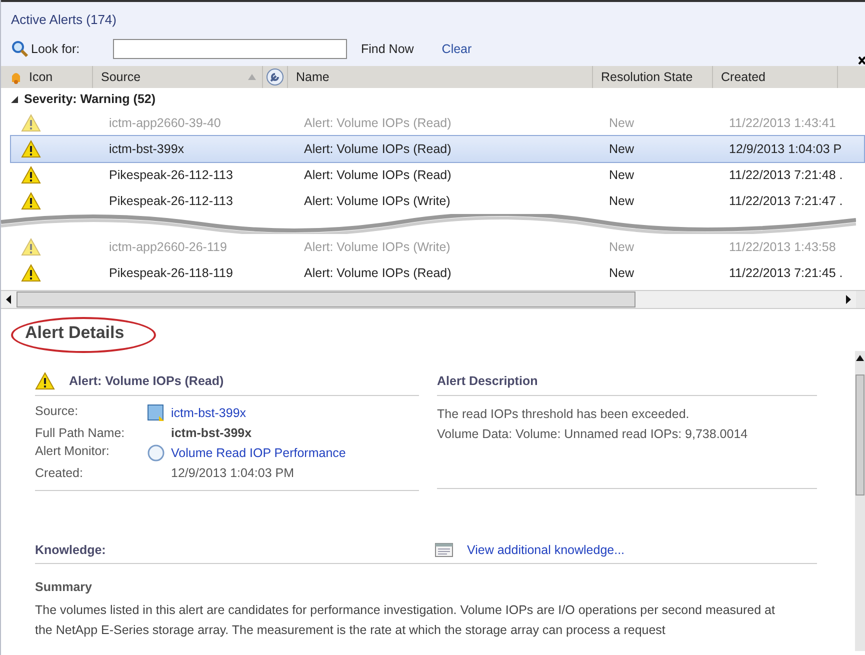 The width and height of the screenshot is (865, 655). Describe the element at coordinates (168, 247) in the screenshot. I see `source-cell-text: ictm-app2660-26-119` at that location.